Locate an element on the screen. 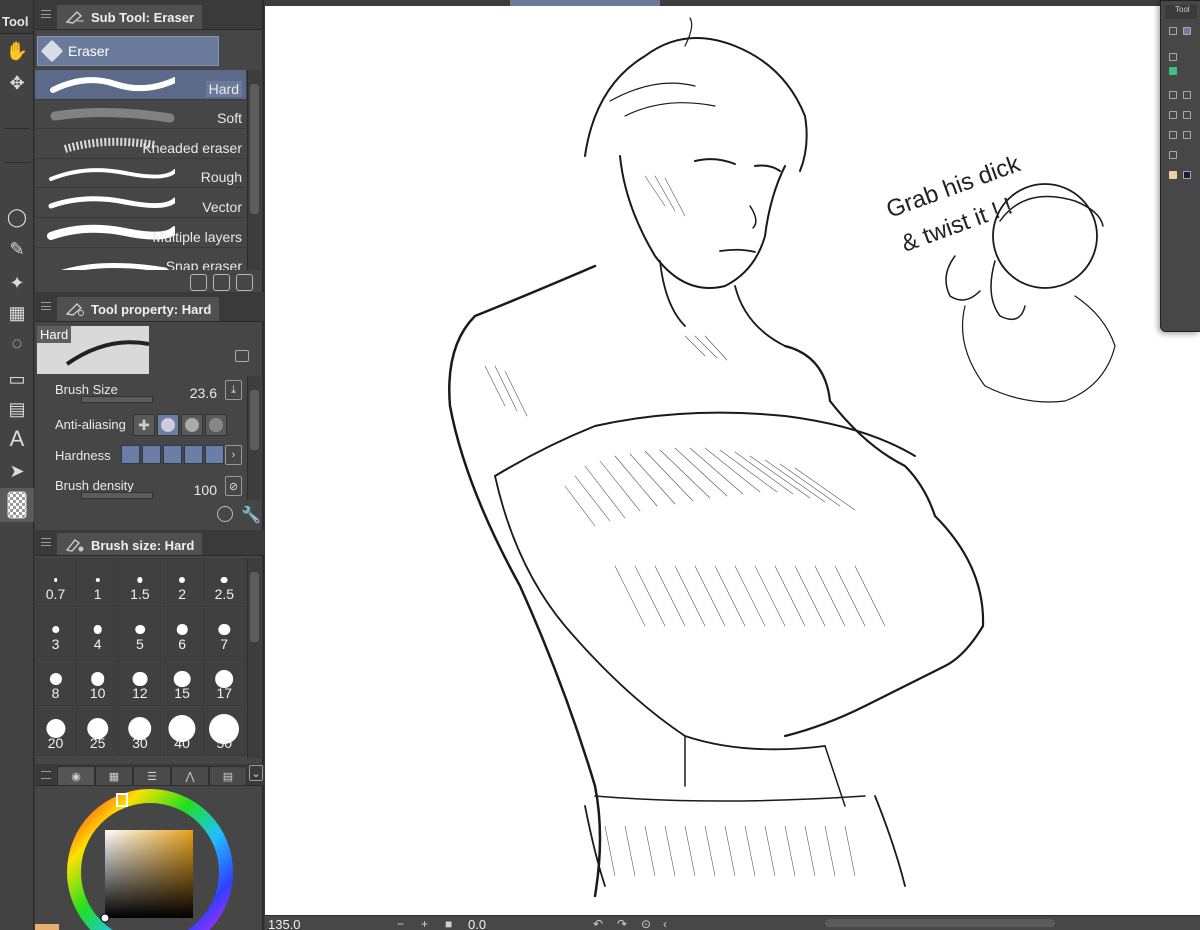 Image resolution: width=1200 pixels, height=930 pixels. brush-size-preset: 3 is located at coordinates (56, 632).